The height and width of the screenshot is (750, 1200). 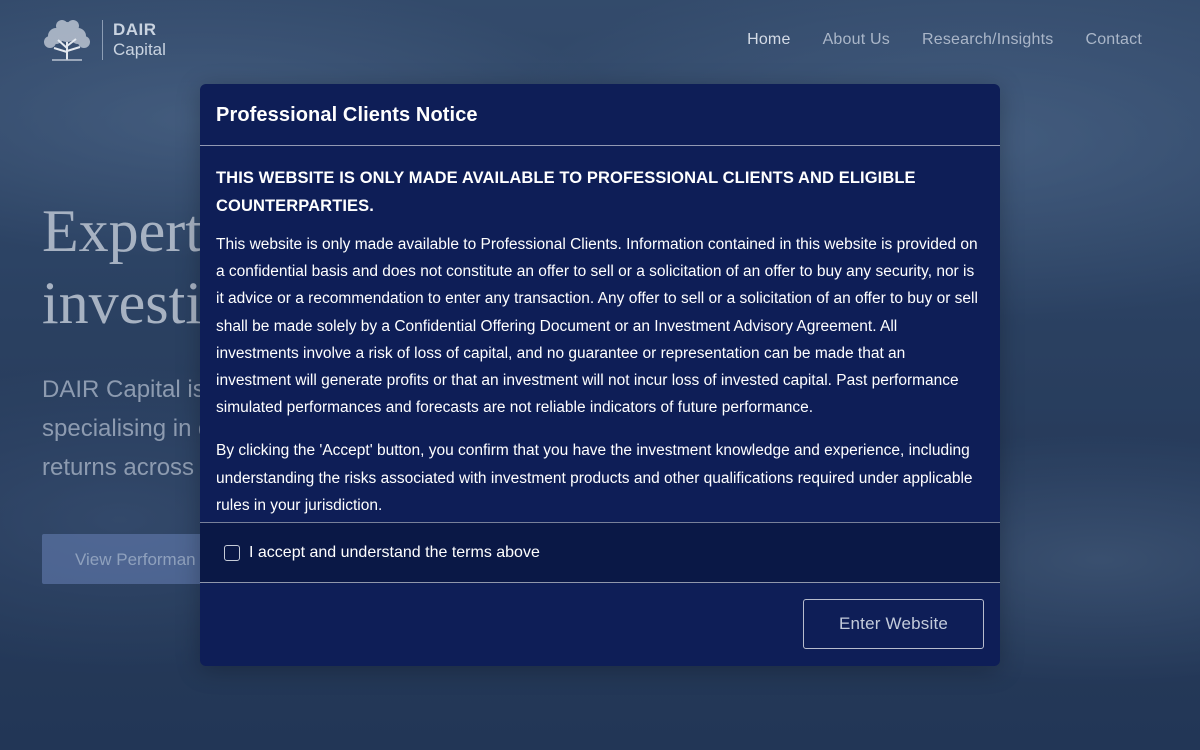 I want to click on logo: DAIR Capital, so click(x=104, y=40).